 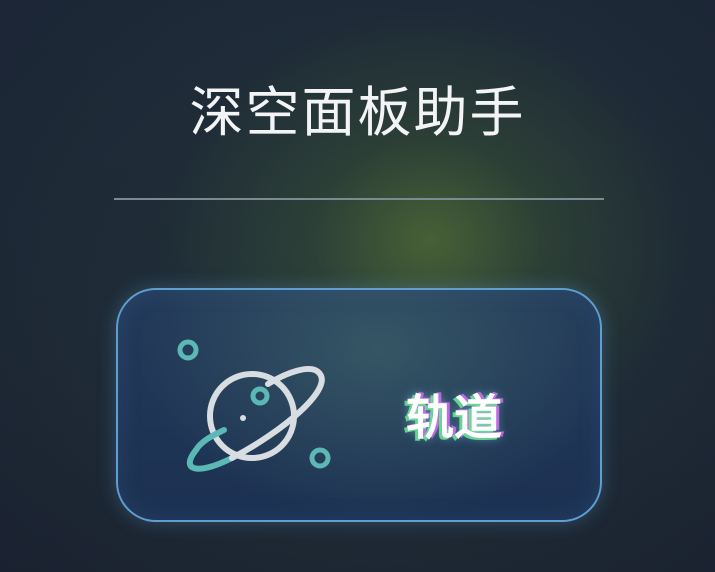 What do you see at coordinates (357, 112) in the screenshot?
I see `page-title: 深空面板助手` at bounding box center [357, 112].